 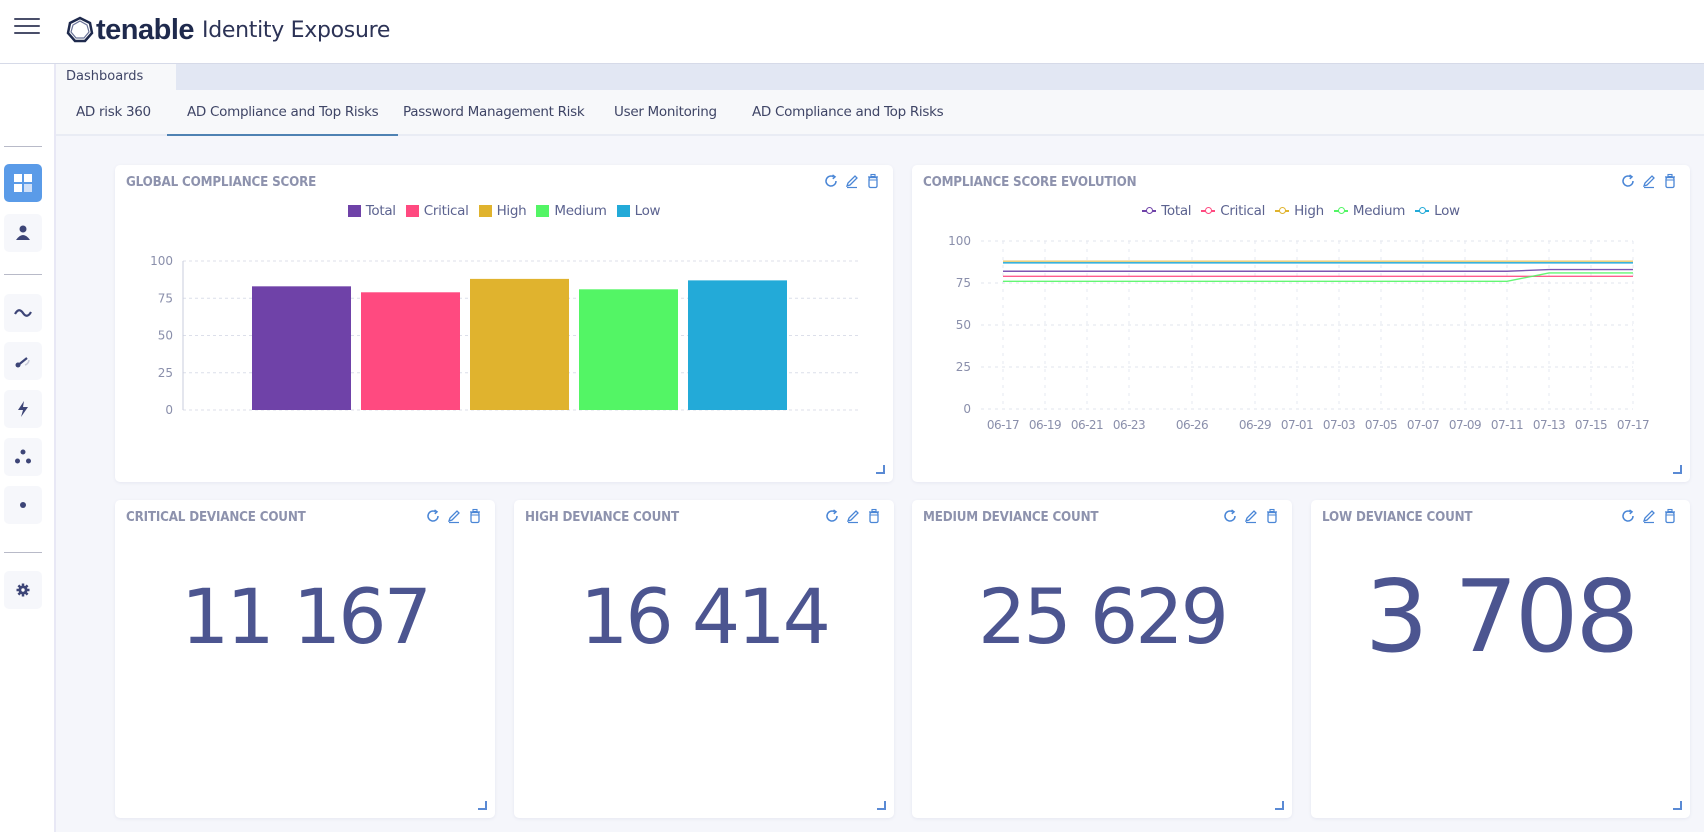 What do you see at coordinates (1318, 270) in the screenshot?
I see `line-series-total` at bounding box center [1318, 270].